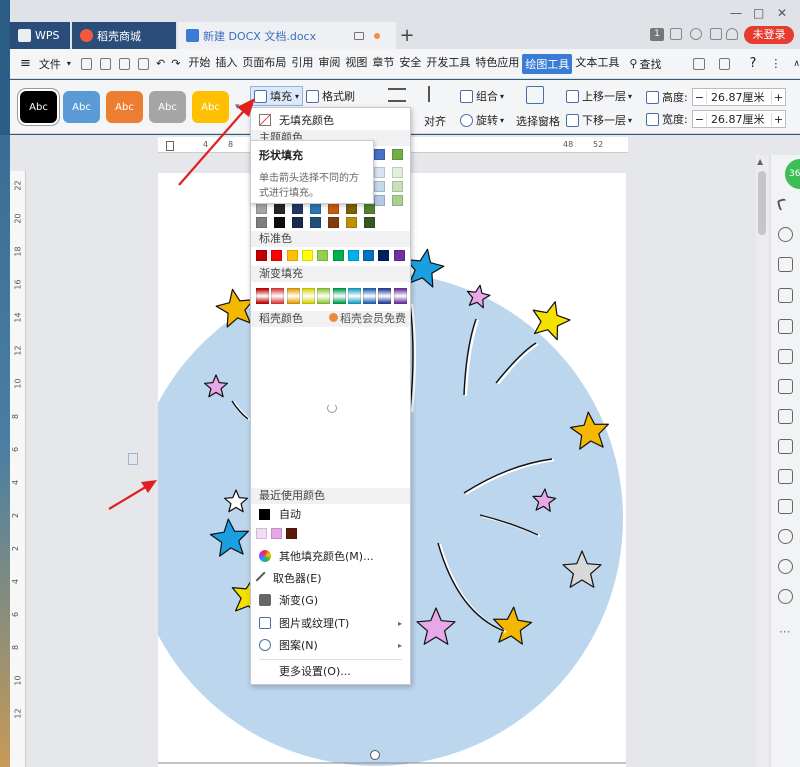 This screenshot has width=800, height=767. What do you see at coordinates (784, 632) in the screenshot?
I see `more-horizontal-icon: ···` at bounding box center [784, 632].